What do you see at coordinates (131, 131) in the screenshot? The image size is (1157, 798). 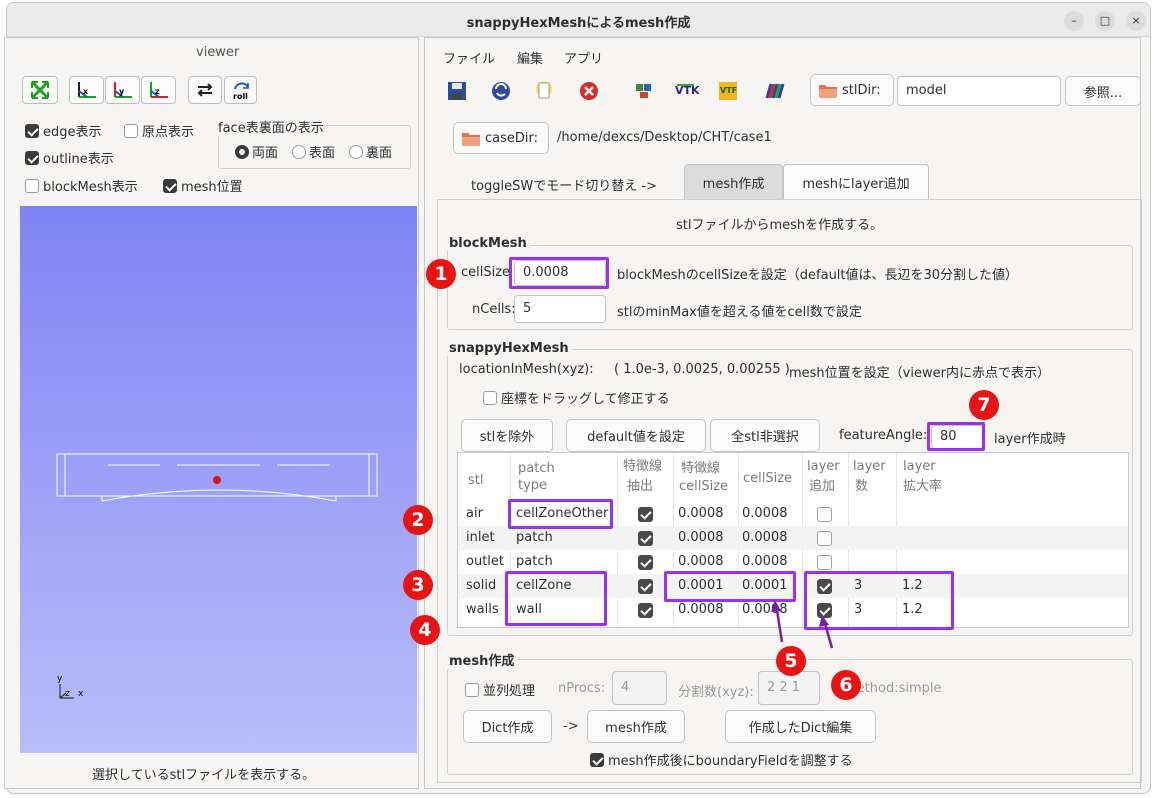 I see `origin-check` at bounding box center [131, 131].